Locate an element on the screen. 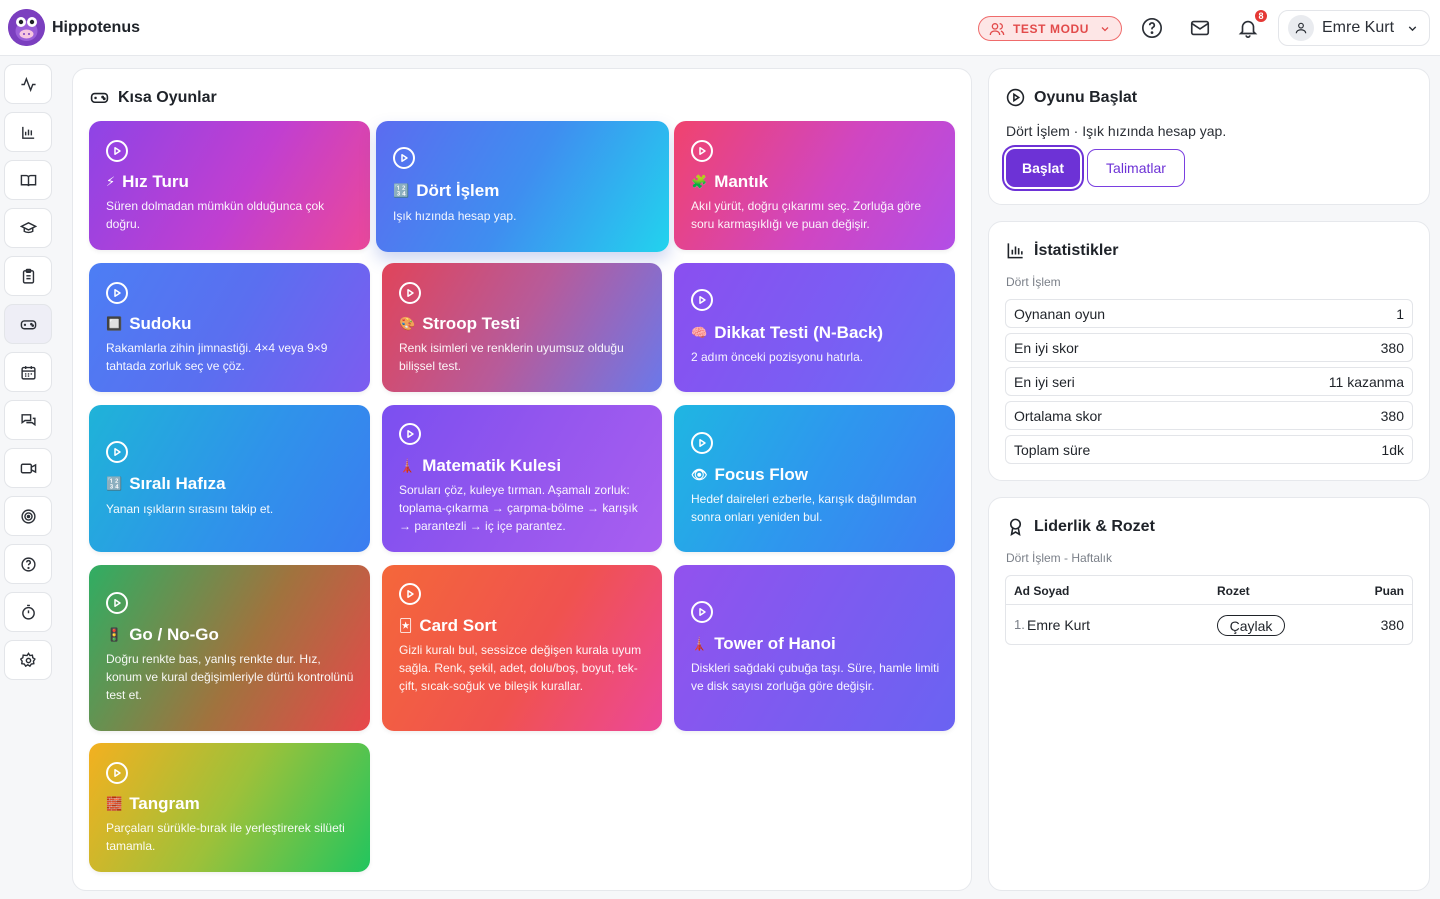 The width and height of the screenshot is (1440, 899). timer-icon is located at coordinates (28, 612).